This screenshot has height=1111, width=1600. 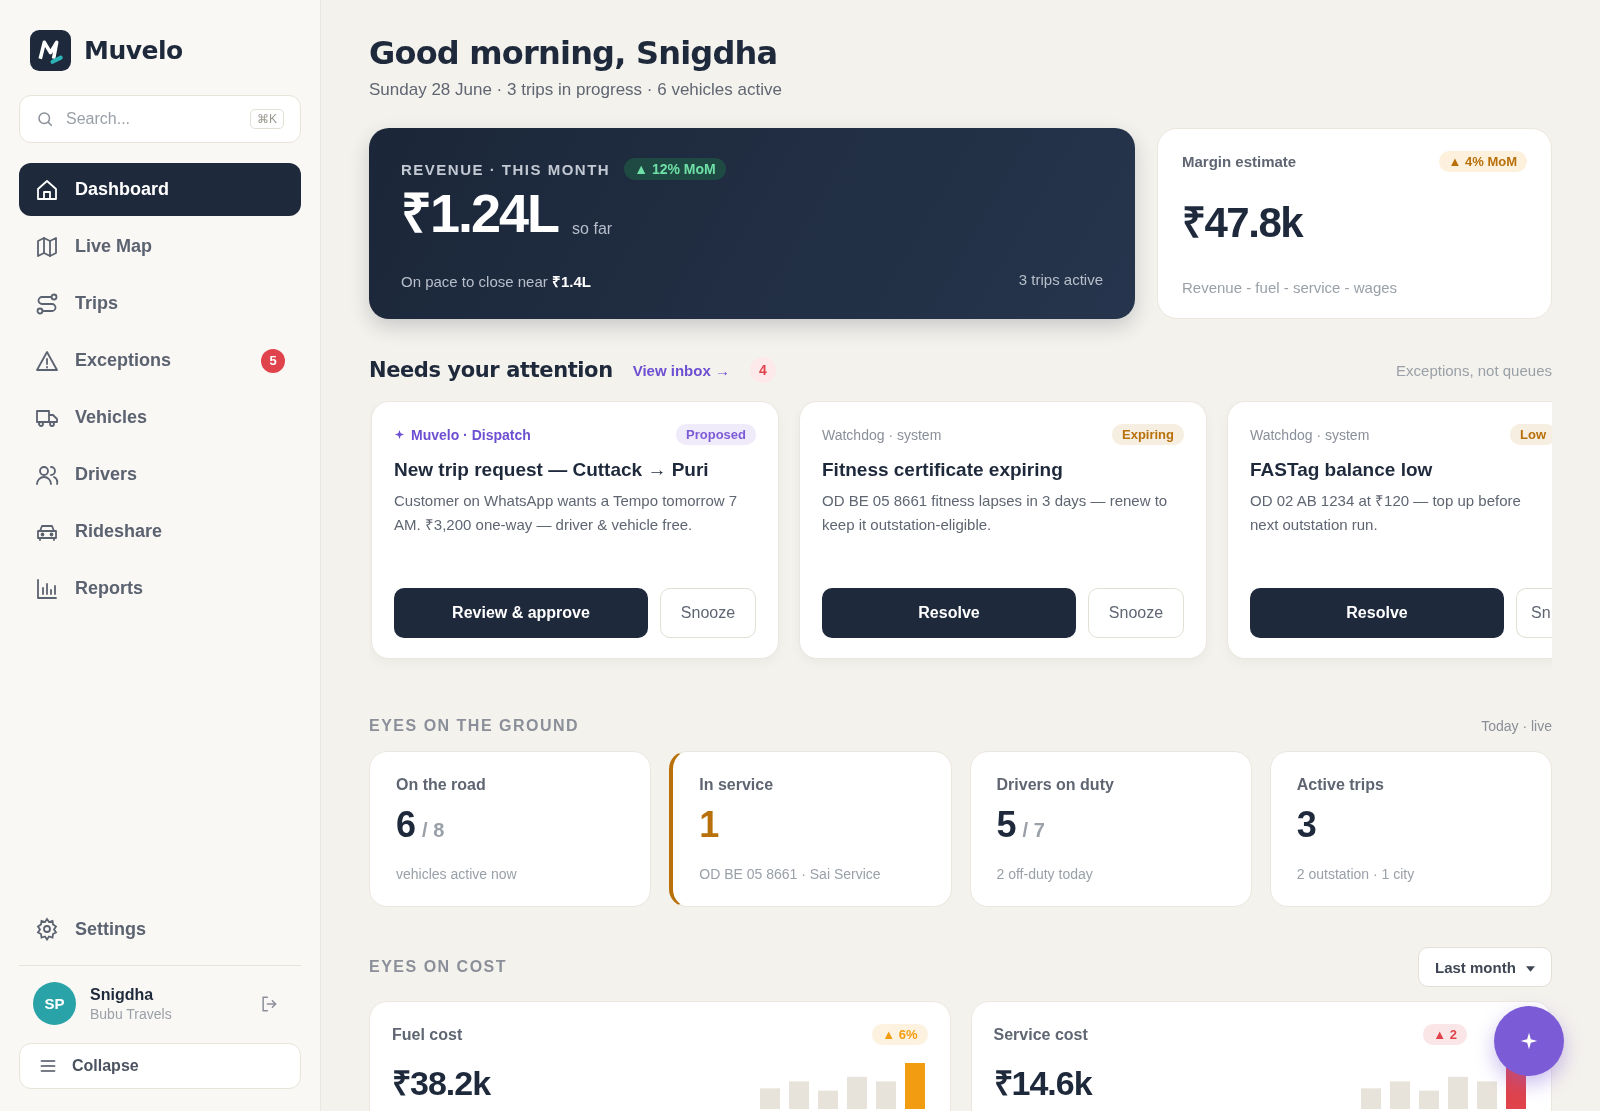 What do you see at coordinates (1445, 1034) in the screenshot?
I see `change-badge: ▲ 2` at bounding box center [1445, 1034].